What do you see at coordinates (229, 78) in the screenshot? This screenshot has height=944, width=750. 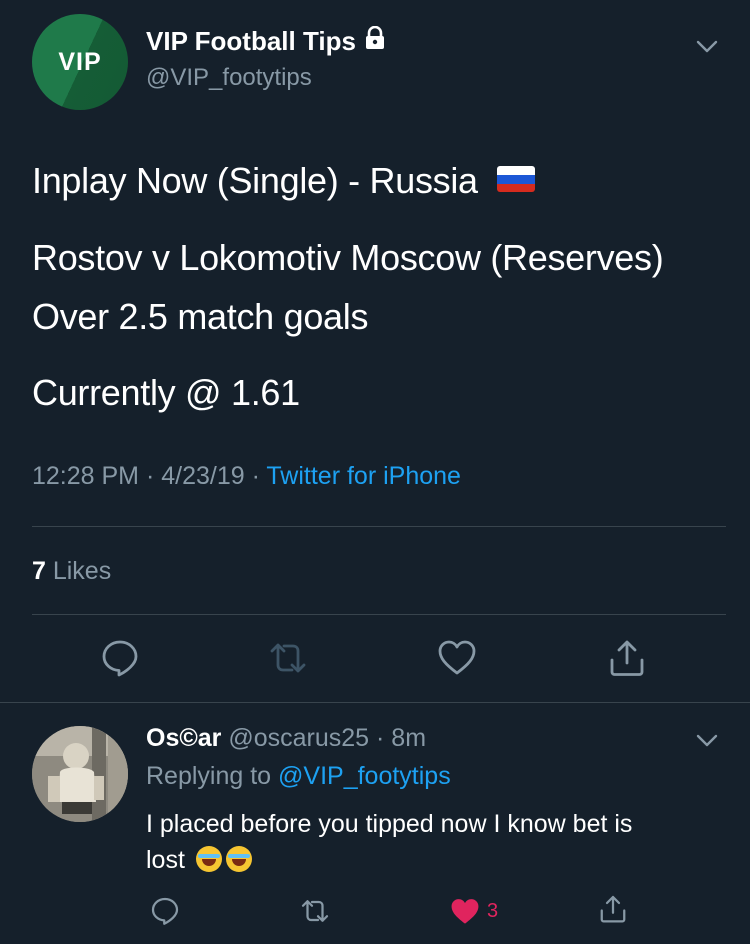 I see `handle: @VIP_footytips` at bounding box center [229, 78].